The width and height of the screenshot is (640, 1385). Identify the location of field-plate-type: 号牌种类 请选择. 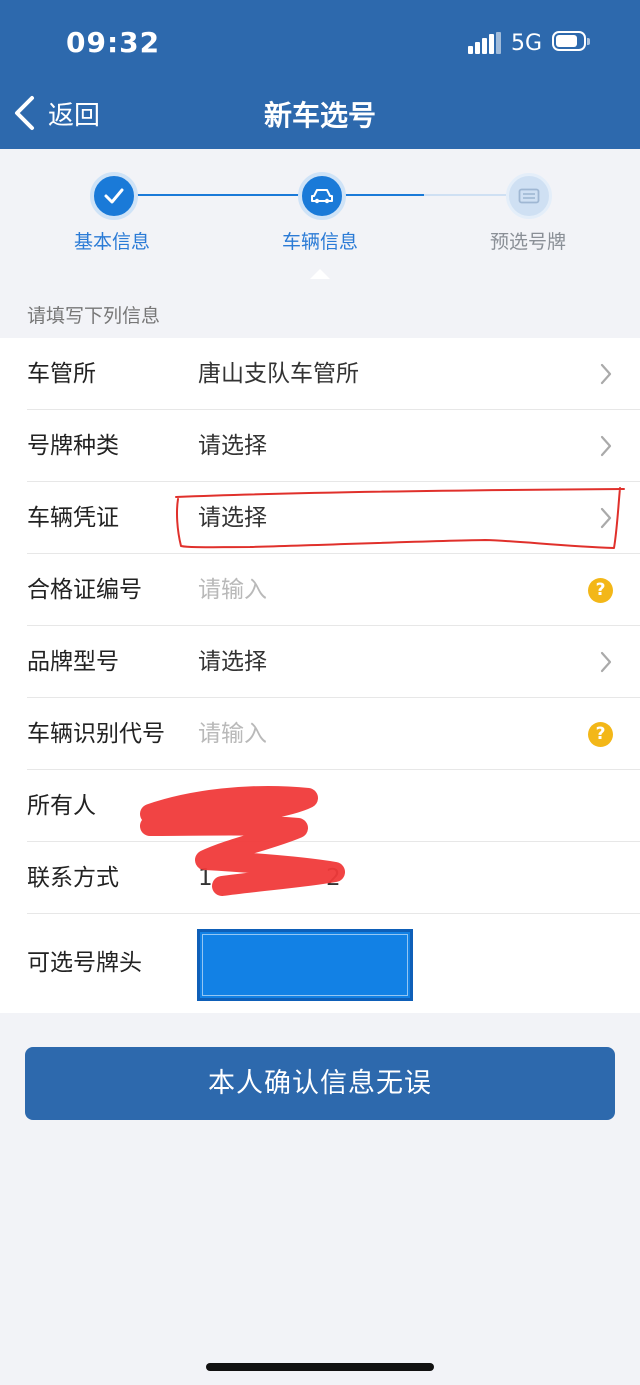
(320, 446).